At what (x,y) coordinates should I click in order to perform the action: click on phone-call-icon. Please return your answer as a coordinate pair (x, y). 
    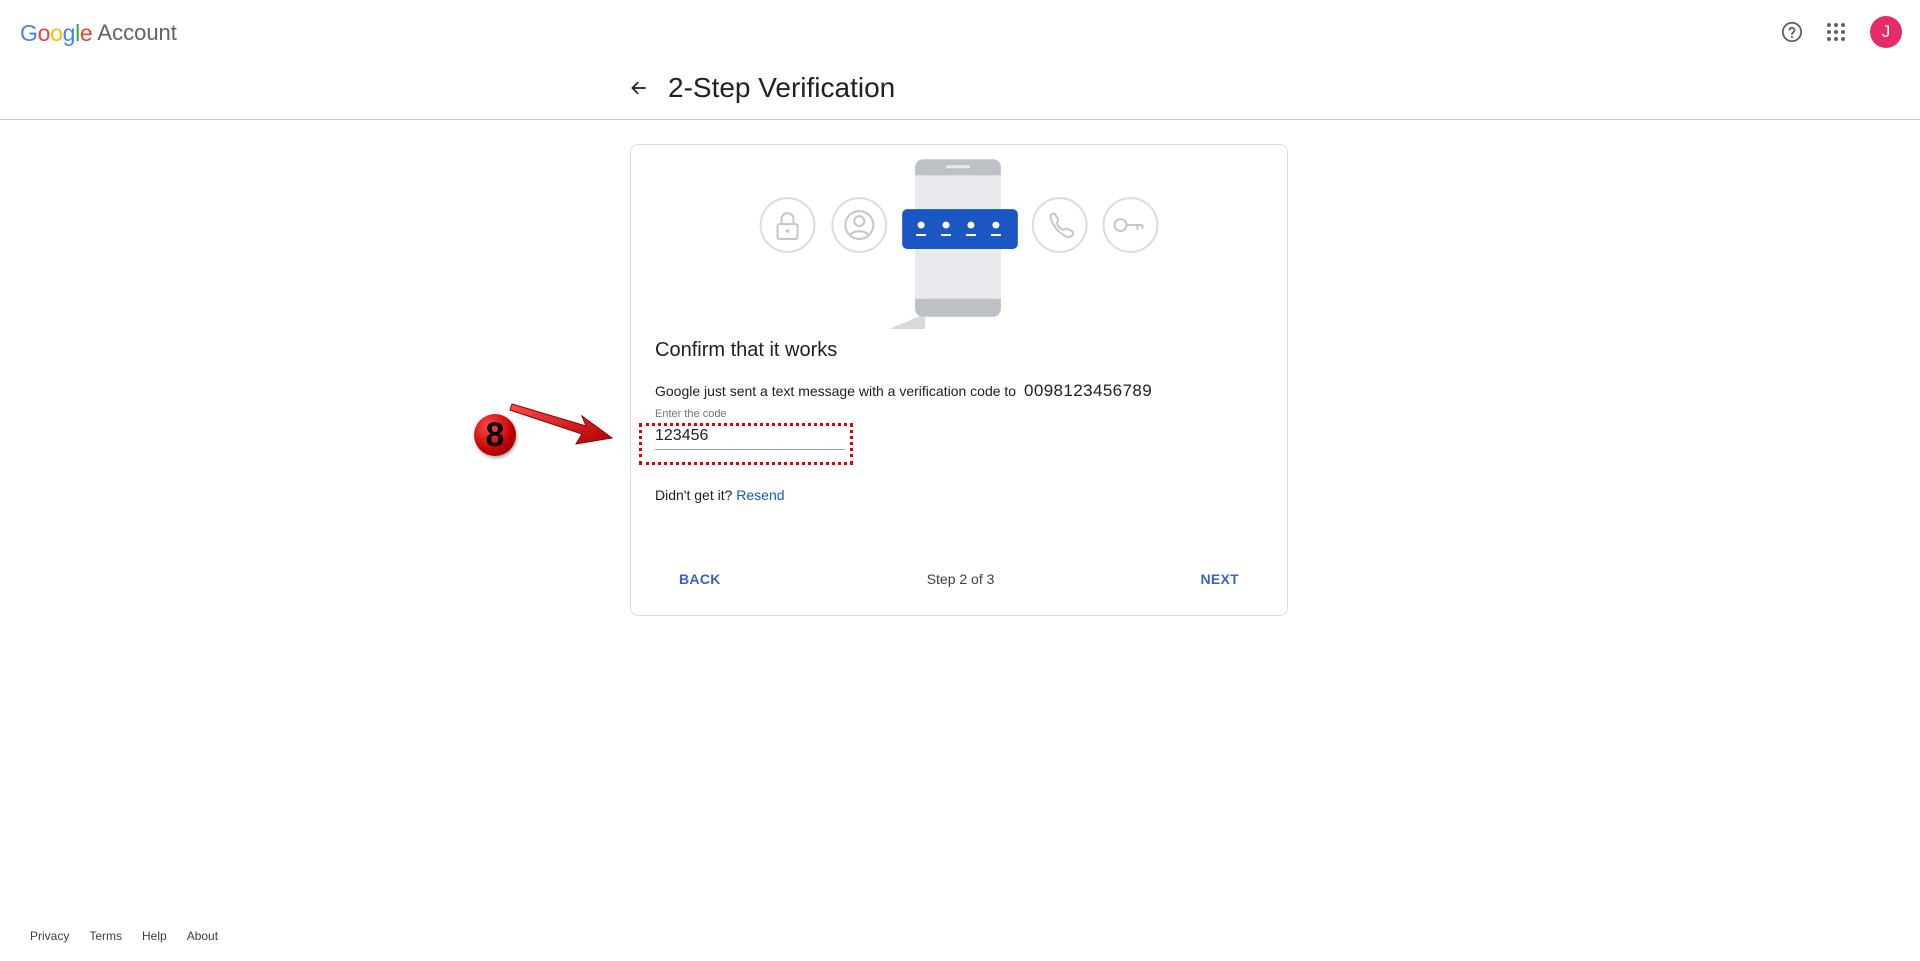
    Looking at the image, I should click on (1059, 225).